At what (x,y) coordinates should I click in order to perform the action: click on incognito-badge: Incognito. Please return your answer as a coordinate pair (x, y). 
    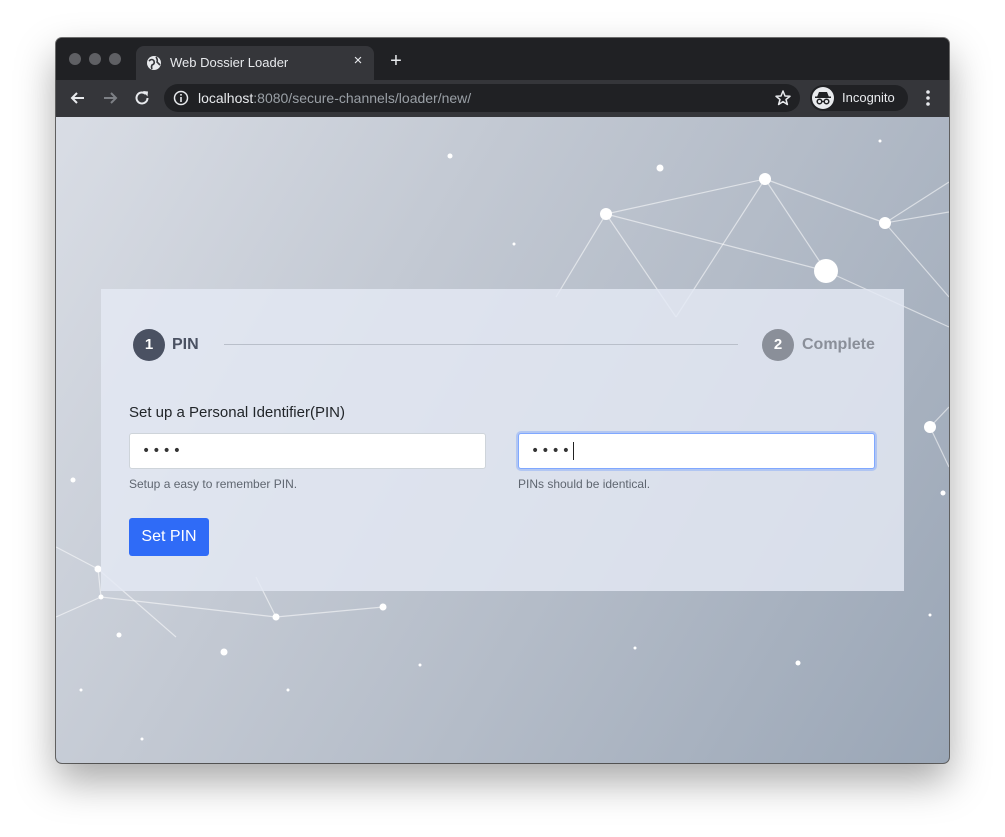
    Looking at the image, I should click on (859, 98).